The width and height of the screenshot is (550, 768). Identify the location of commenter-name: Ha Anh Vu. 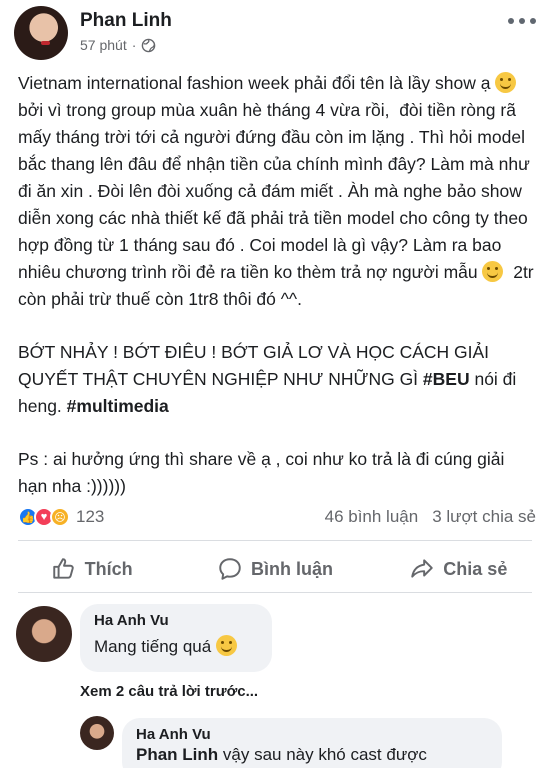
(176, 620).